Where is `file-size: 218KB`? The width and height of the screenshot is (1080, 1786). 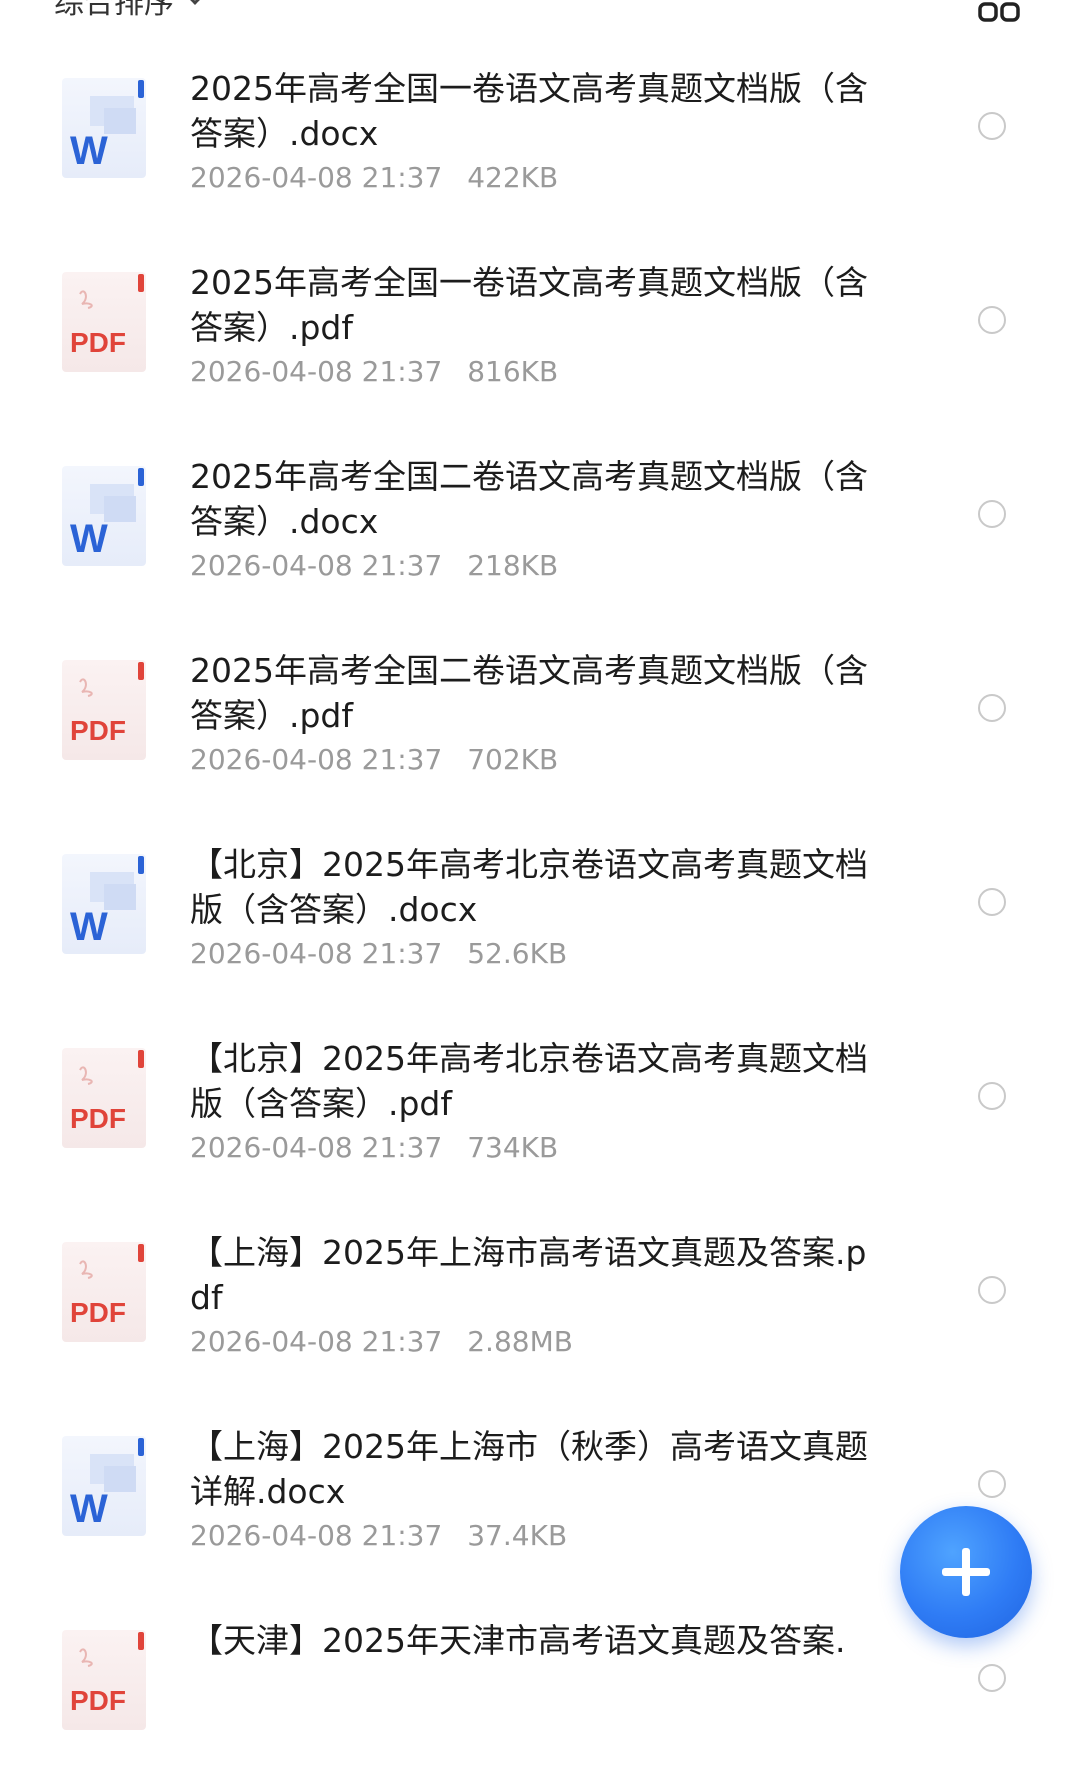 file-size: 218KB is located at coordinates (513, 565).